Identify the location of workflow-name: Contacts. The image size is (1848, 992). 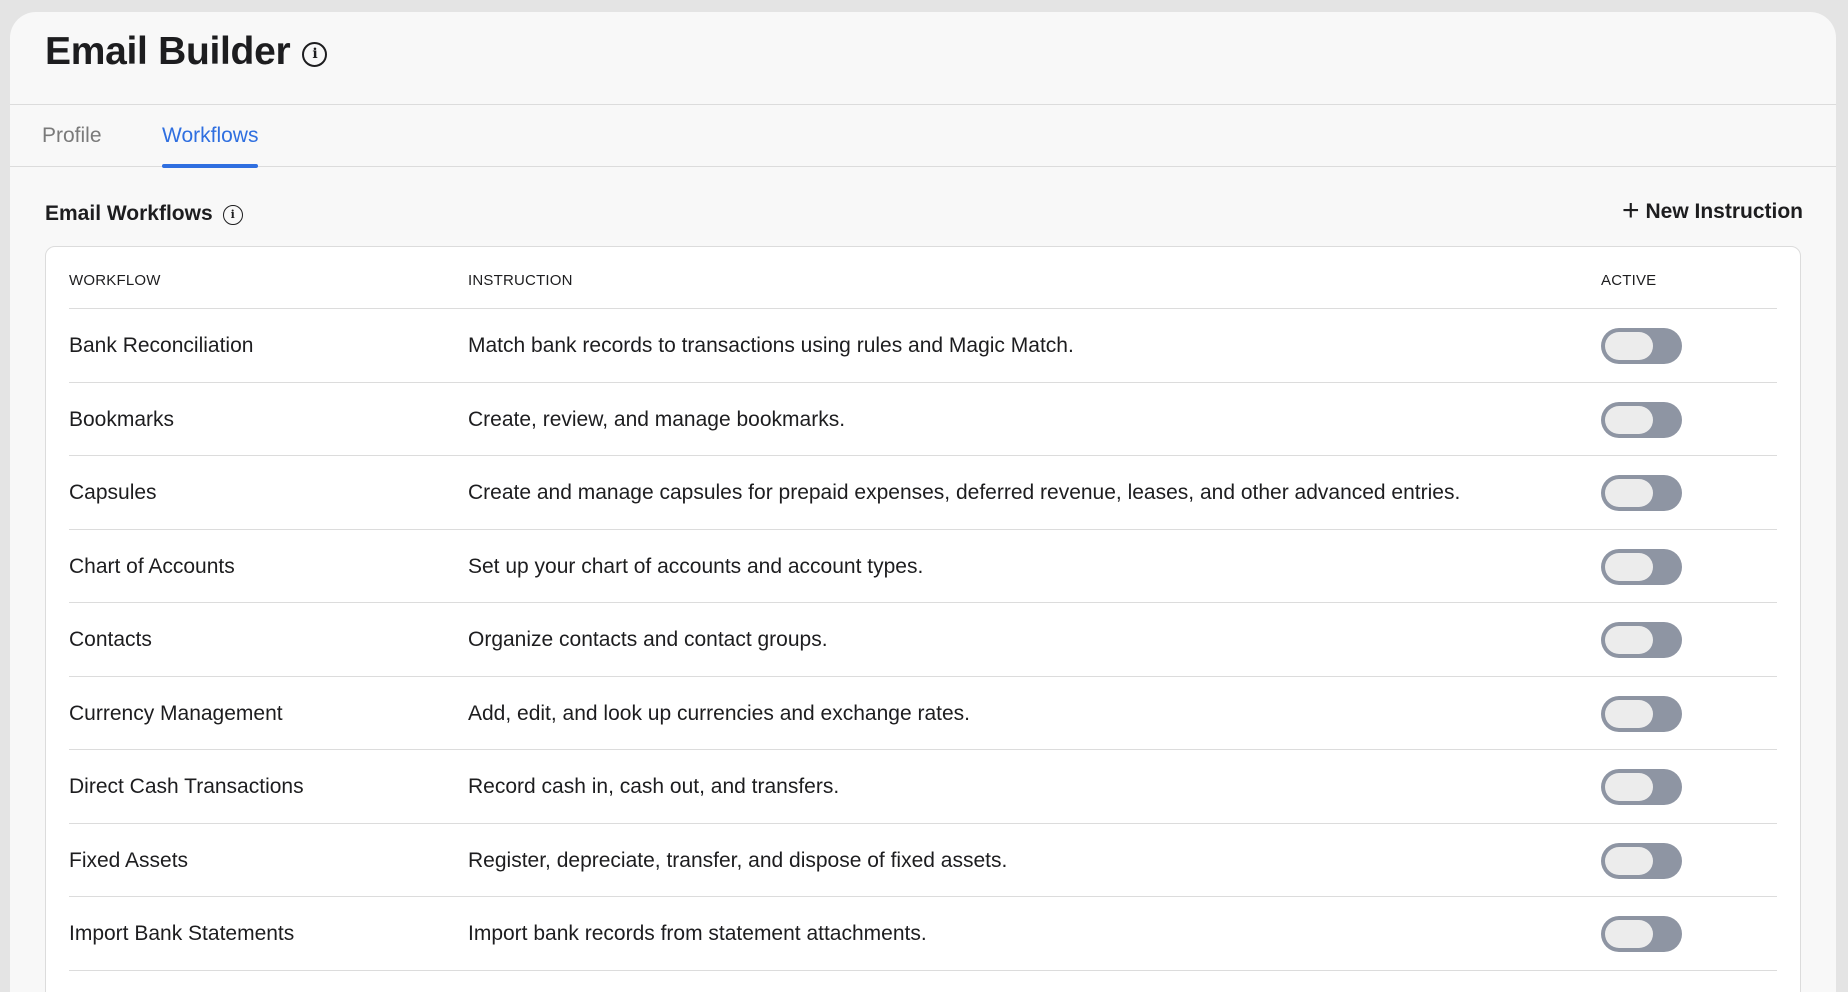
(110, 639).